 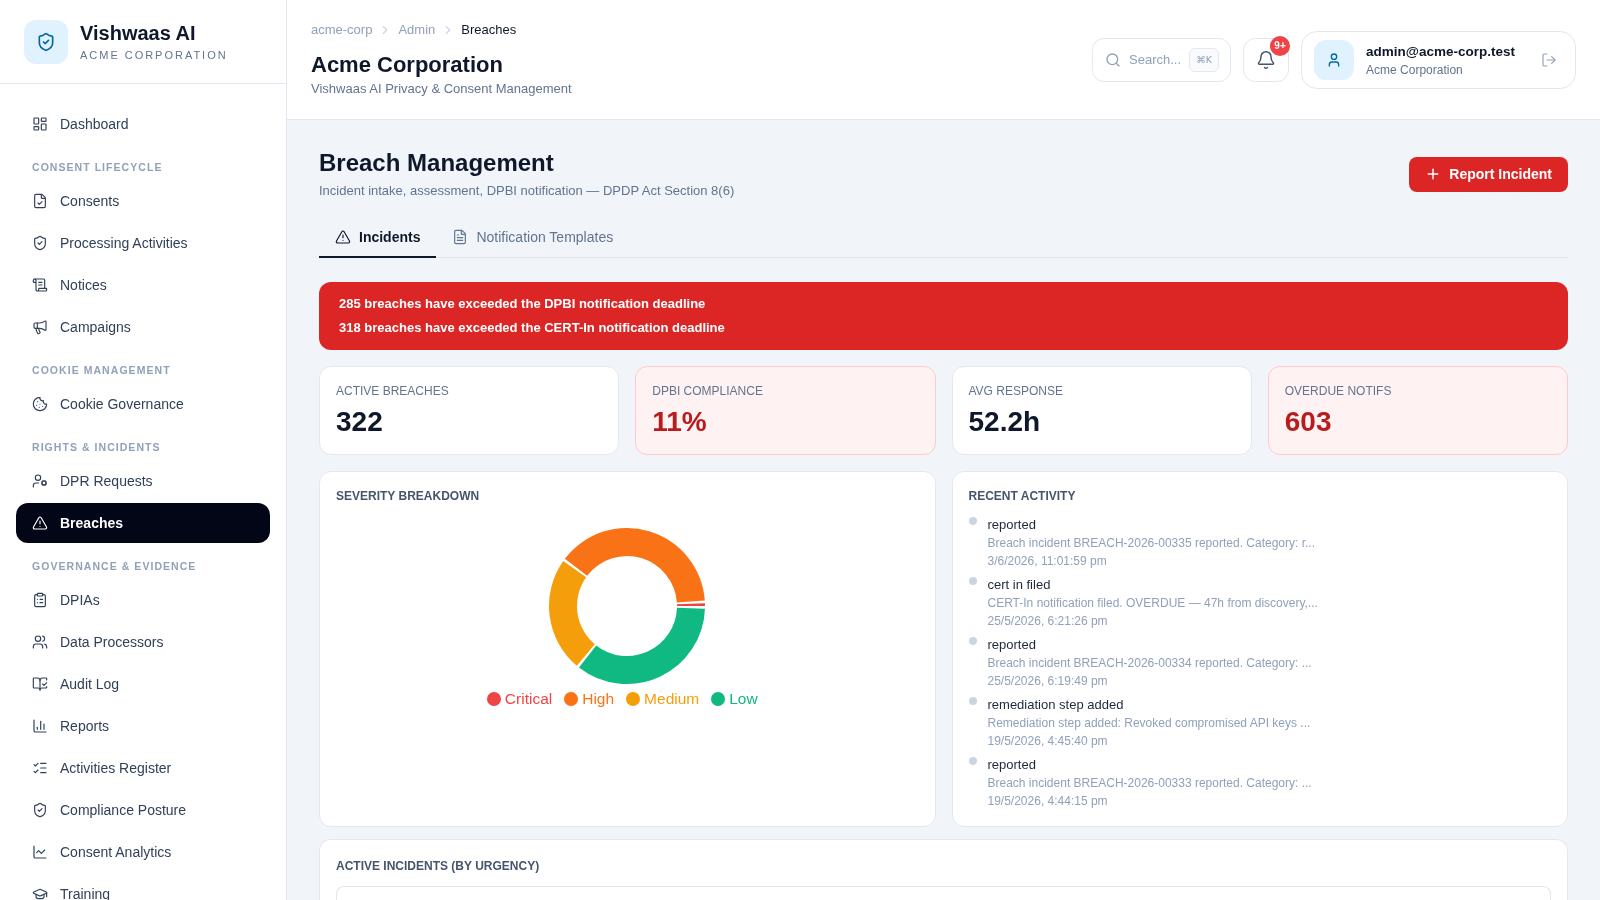 What do you see at coordinates (1308, 422) in the screenshot?
I see `stat-value: 603` at bounding box center [1308, 422].